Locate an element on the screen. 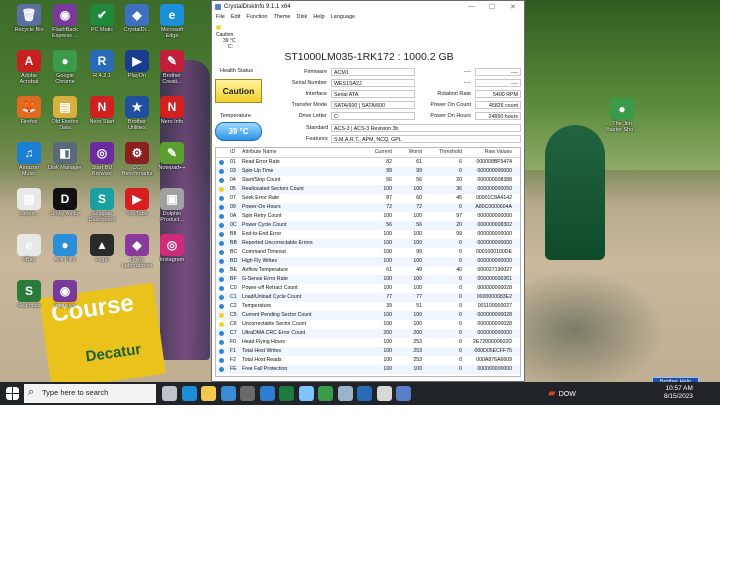 The image size is (750, 563). close-button: ✕ is located at coordinates (513, 7).